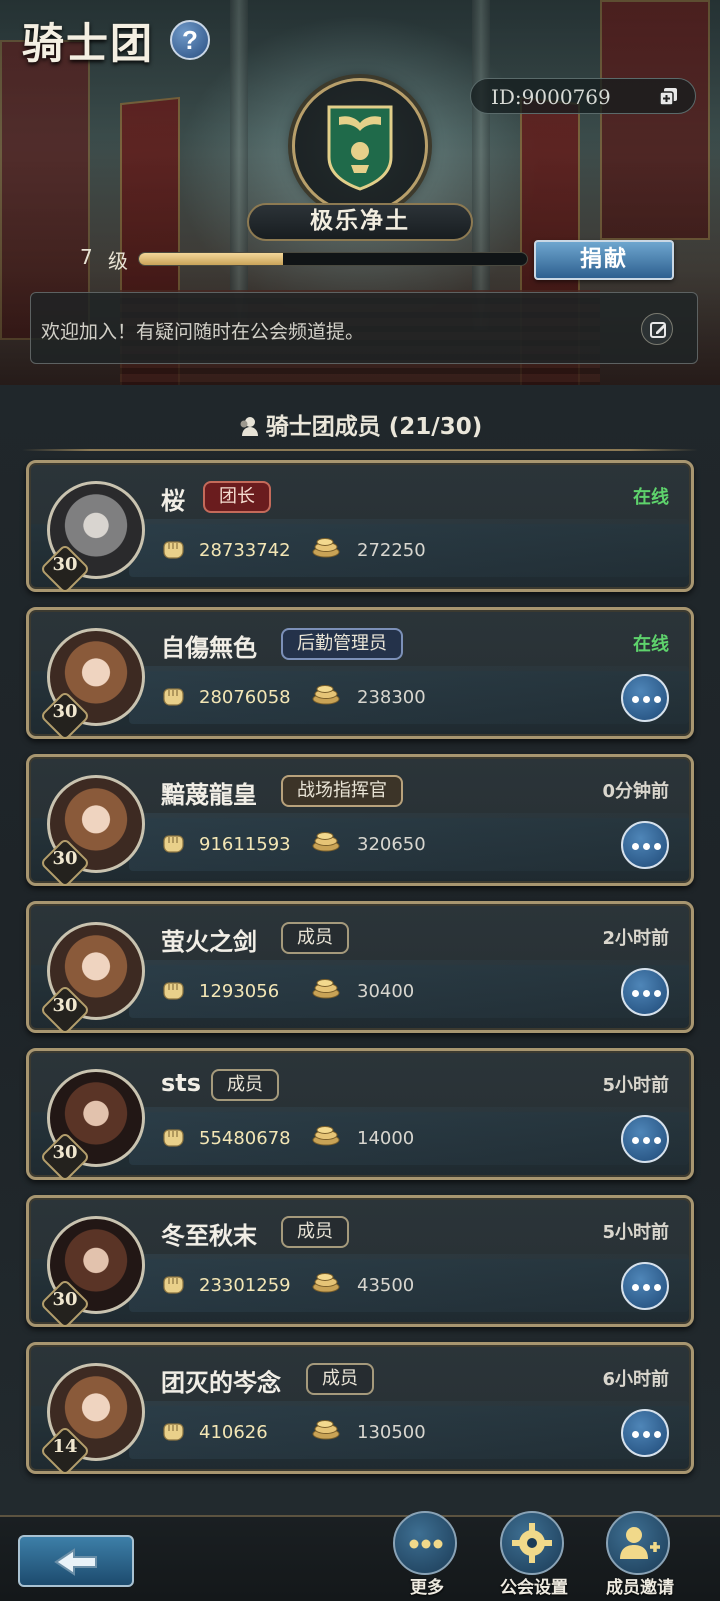 The height and width of the screenshot is (1601, 720). What do you see at coordinates (360, 1115) in the screenshot?
I see `member-card: 30 sts 成员 5小时前 55480678 14000` at bounding box center [360, 1115].